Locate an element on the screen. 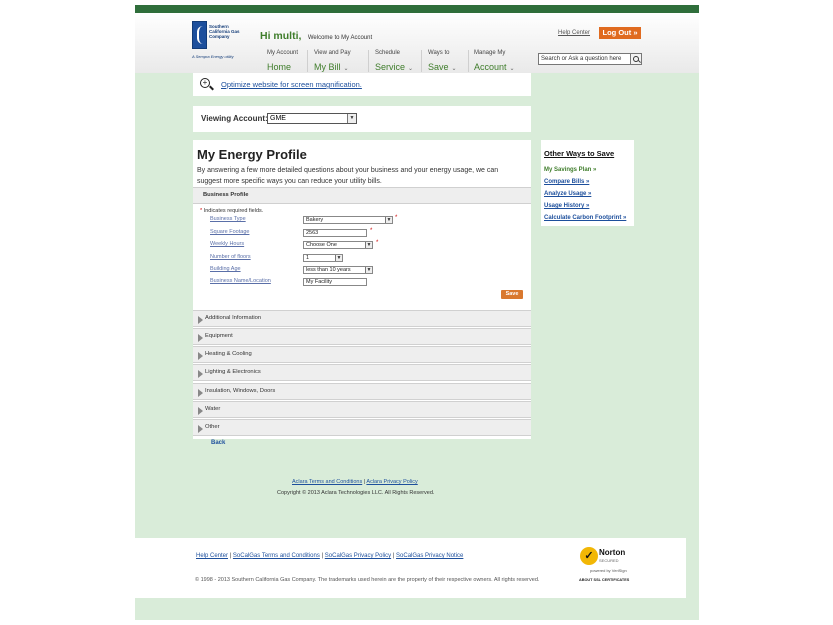  nav-home: My Account Home is located at coordinates (282, 62).